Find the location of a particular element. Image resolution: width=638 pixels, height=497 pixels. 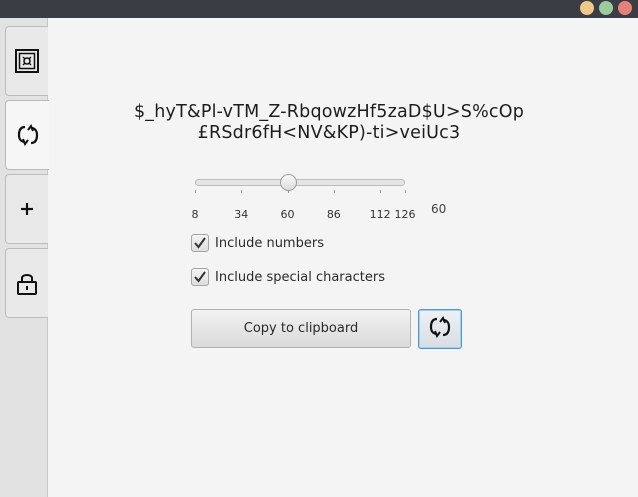

safe-icon is located at coordinates (27, 61).